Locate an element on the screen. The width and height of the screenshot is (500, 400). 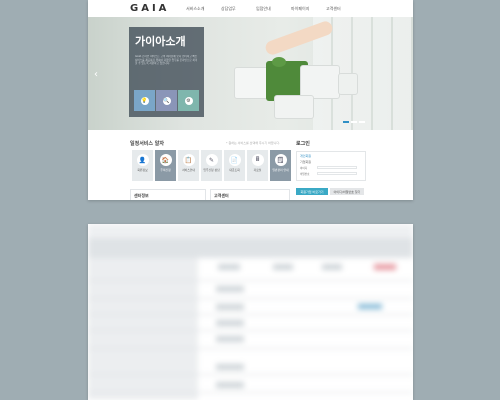
service-item-3: 📋 서비스안내 is located at coordinates (188, 165).